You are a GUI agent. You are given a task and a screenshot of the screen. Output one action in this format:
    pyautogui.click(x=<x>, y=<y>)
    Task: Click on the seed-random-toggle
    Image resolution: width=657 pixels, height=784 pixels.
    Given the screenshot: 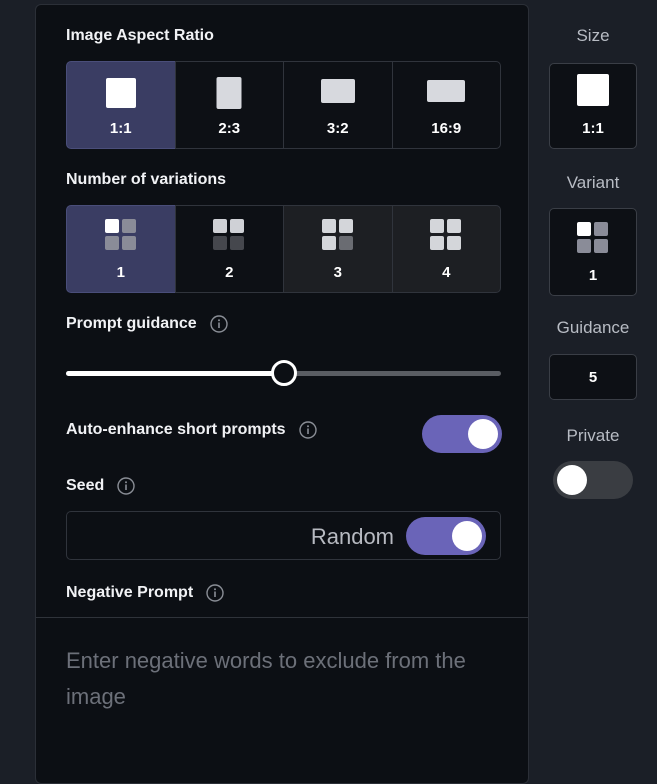 What is the action you would take?
    pyautogui.click(x=446, y=536)
    